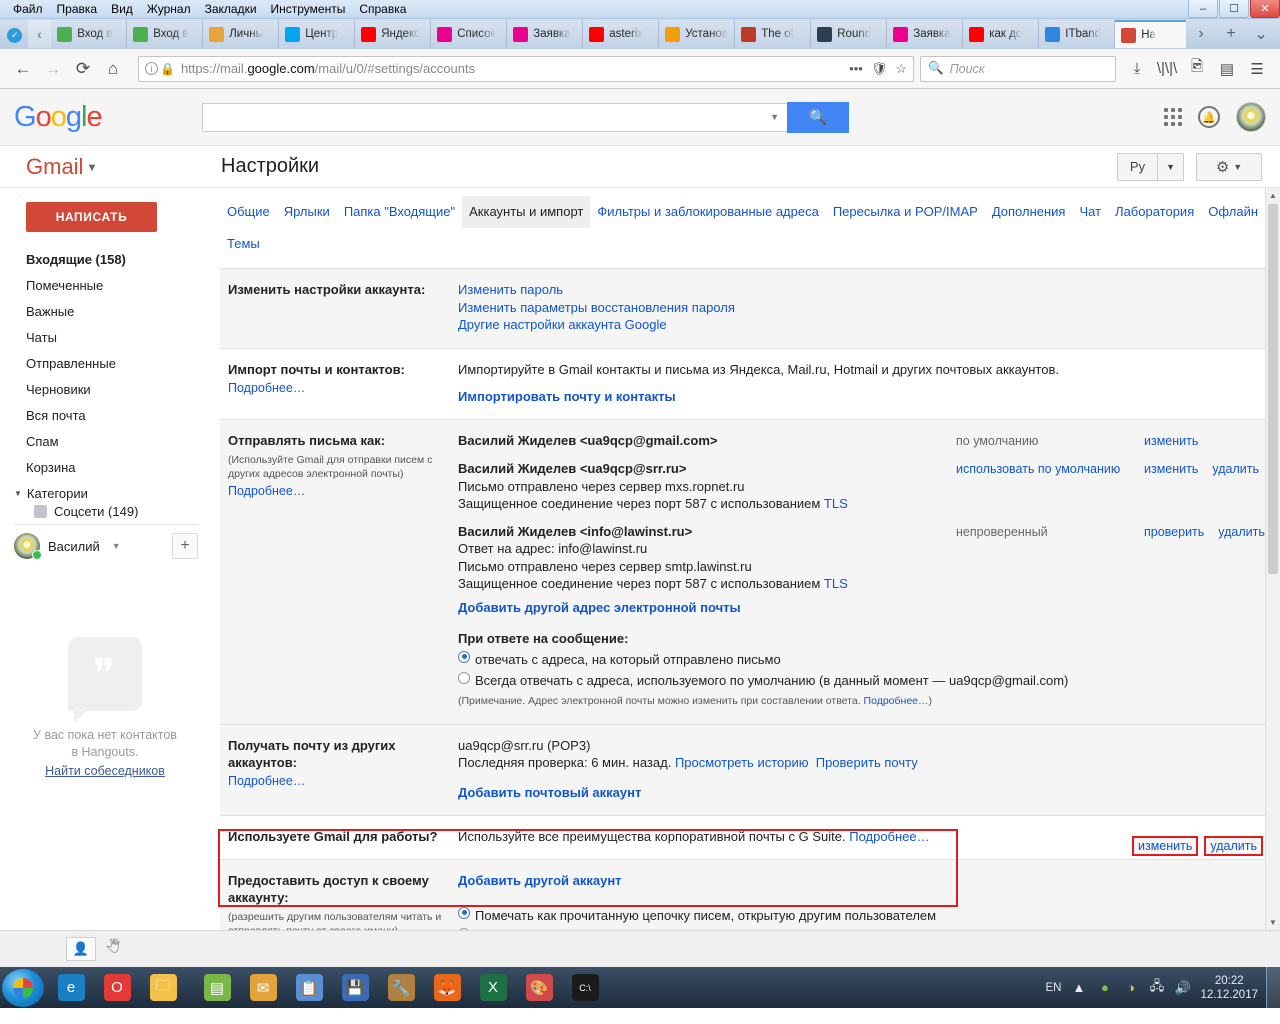 The image size is (1280, 1024). Describe the element at coordinates (28, 9) in the screenshot. I see `menu-item-file: Файл` at that location.